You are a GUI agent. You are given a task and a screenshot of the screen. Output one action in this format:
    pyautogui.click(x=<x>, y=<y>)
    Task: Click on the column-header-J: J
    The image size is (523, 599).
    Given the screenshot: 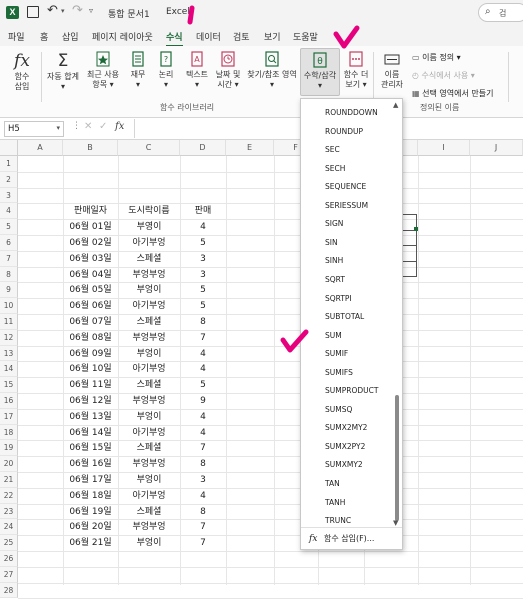 What is the action you would take?
    pyautogui.click(x=496, y=148)
    